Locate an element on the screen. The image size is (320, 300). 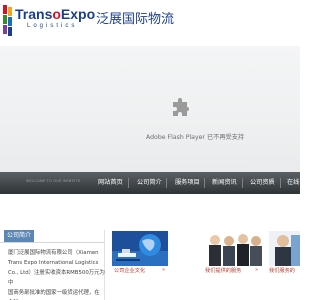
client-photo-image is located at coordinates (284, 248).